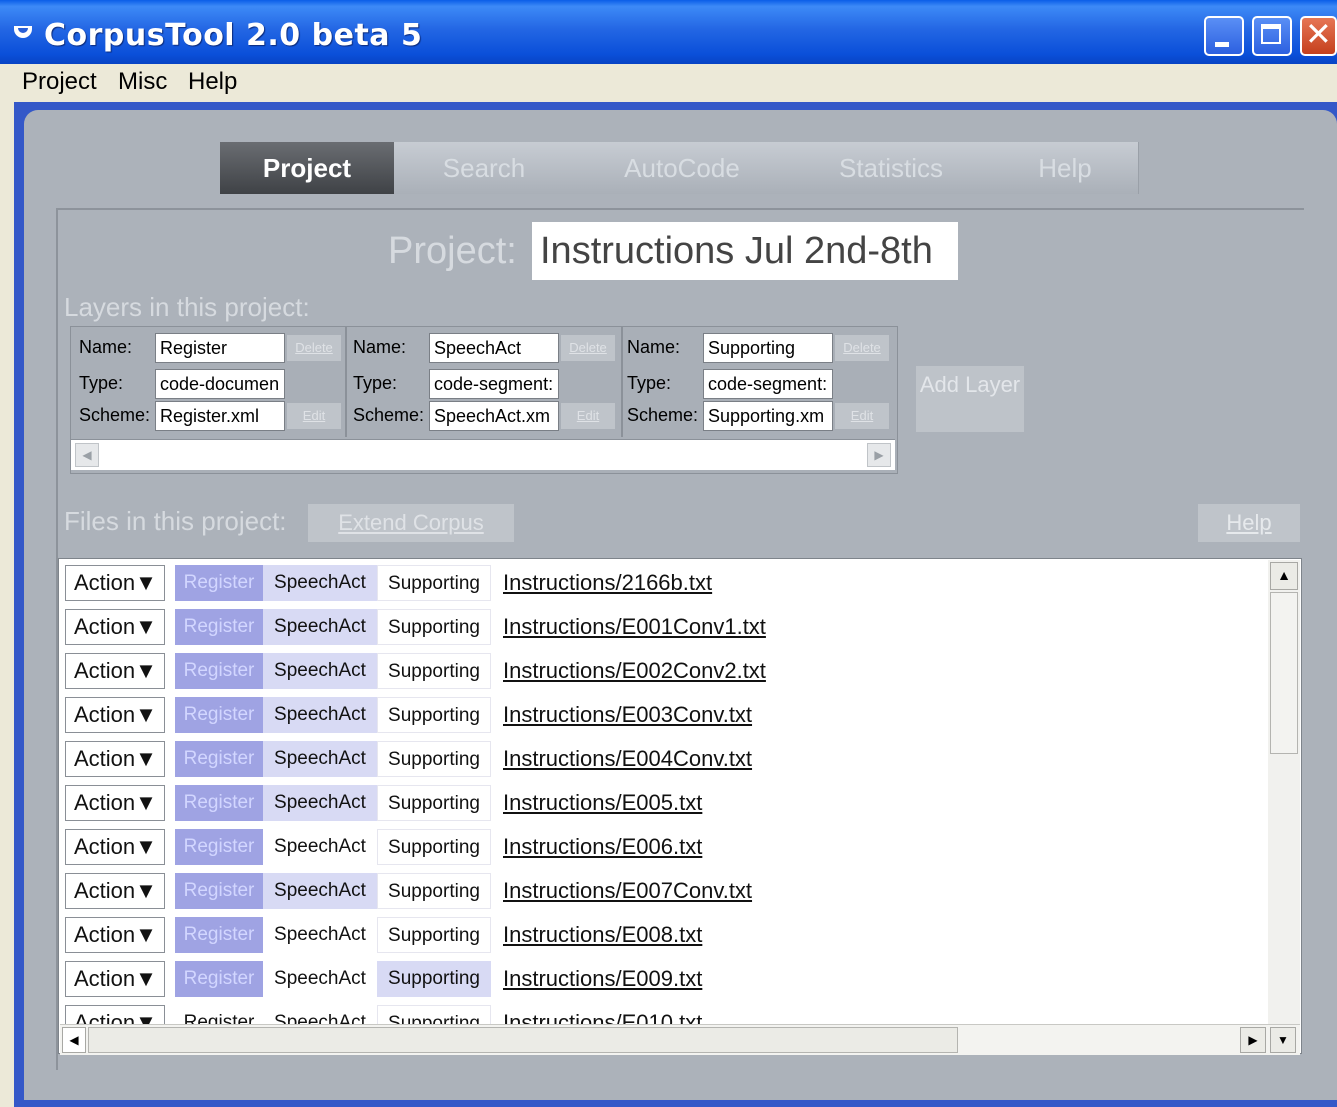 This screenshot has height=1107, width=1337. What do you see at coordinates (627, 759) in the screenshot?
I see `file-link: Instructions/E004Conv.txt` at bounding box center [627, 759].